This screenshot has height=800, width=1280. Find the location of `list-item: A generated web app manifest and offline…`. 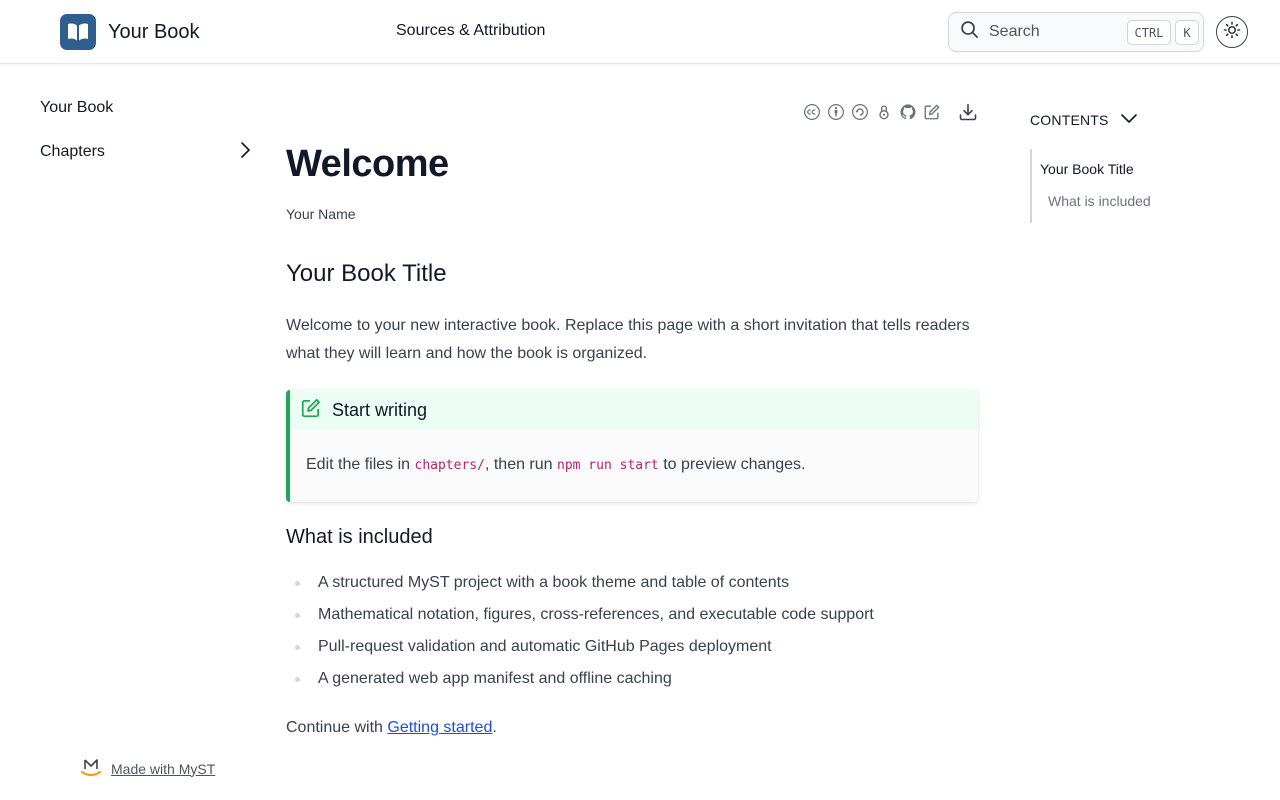

list-item: A generated web app manifest and offline… is located at coordinates (632, 679).